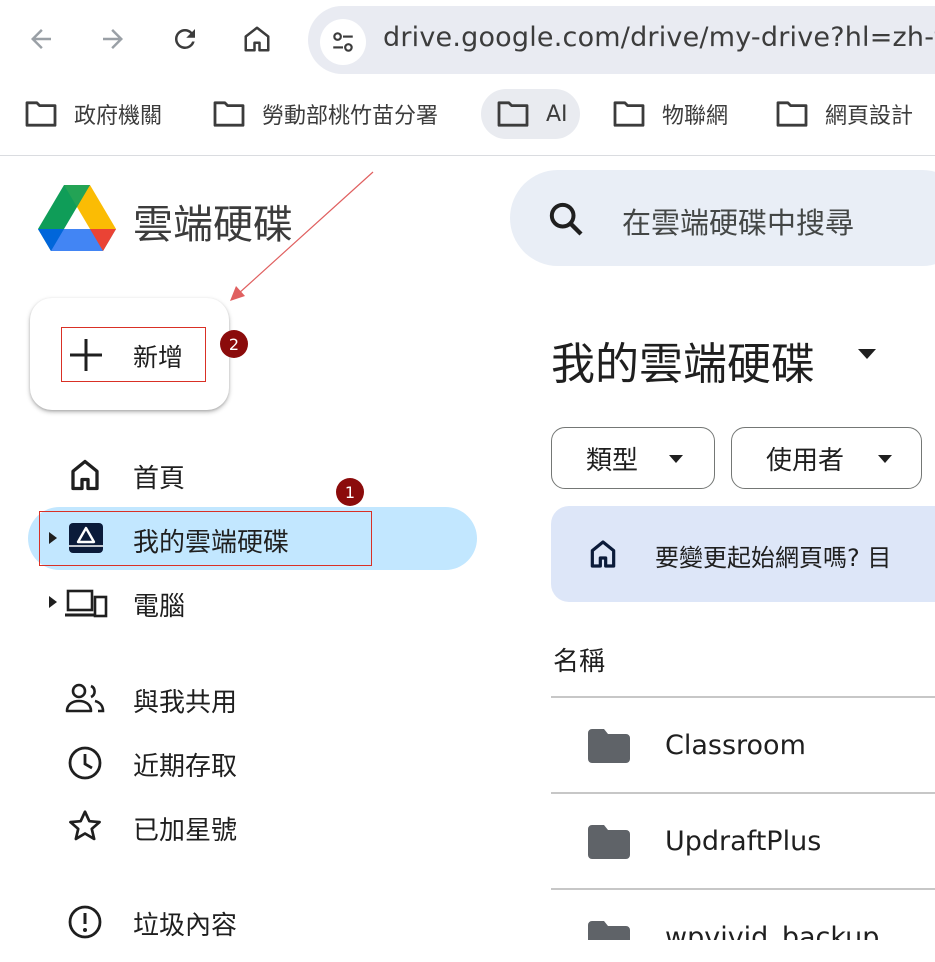 Image resolution: width=935 pixels, height=962 pixels. I want to click on arrow-left-icon, so click(41, 39).